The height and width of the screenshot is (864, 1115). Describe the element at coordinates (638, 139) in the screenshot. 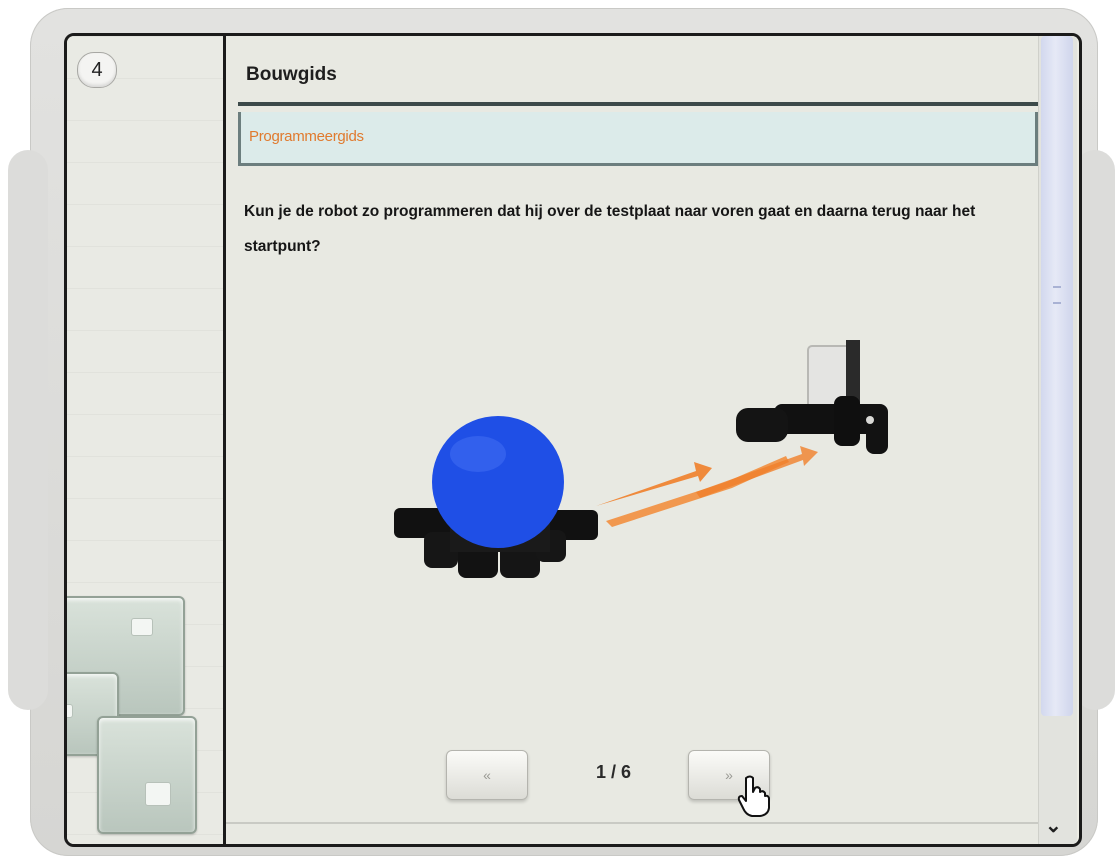

I see `section-header: Programmeergids` at that location.